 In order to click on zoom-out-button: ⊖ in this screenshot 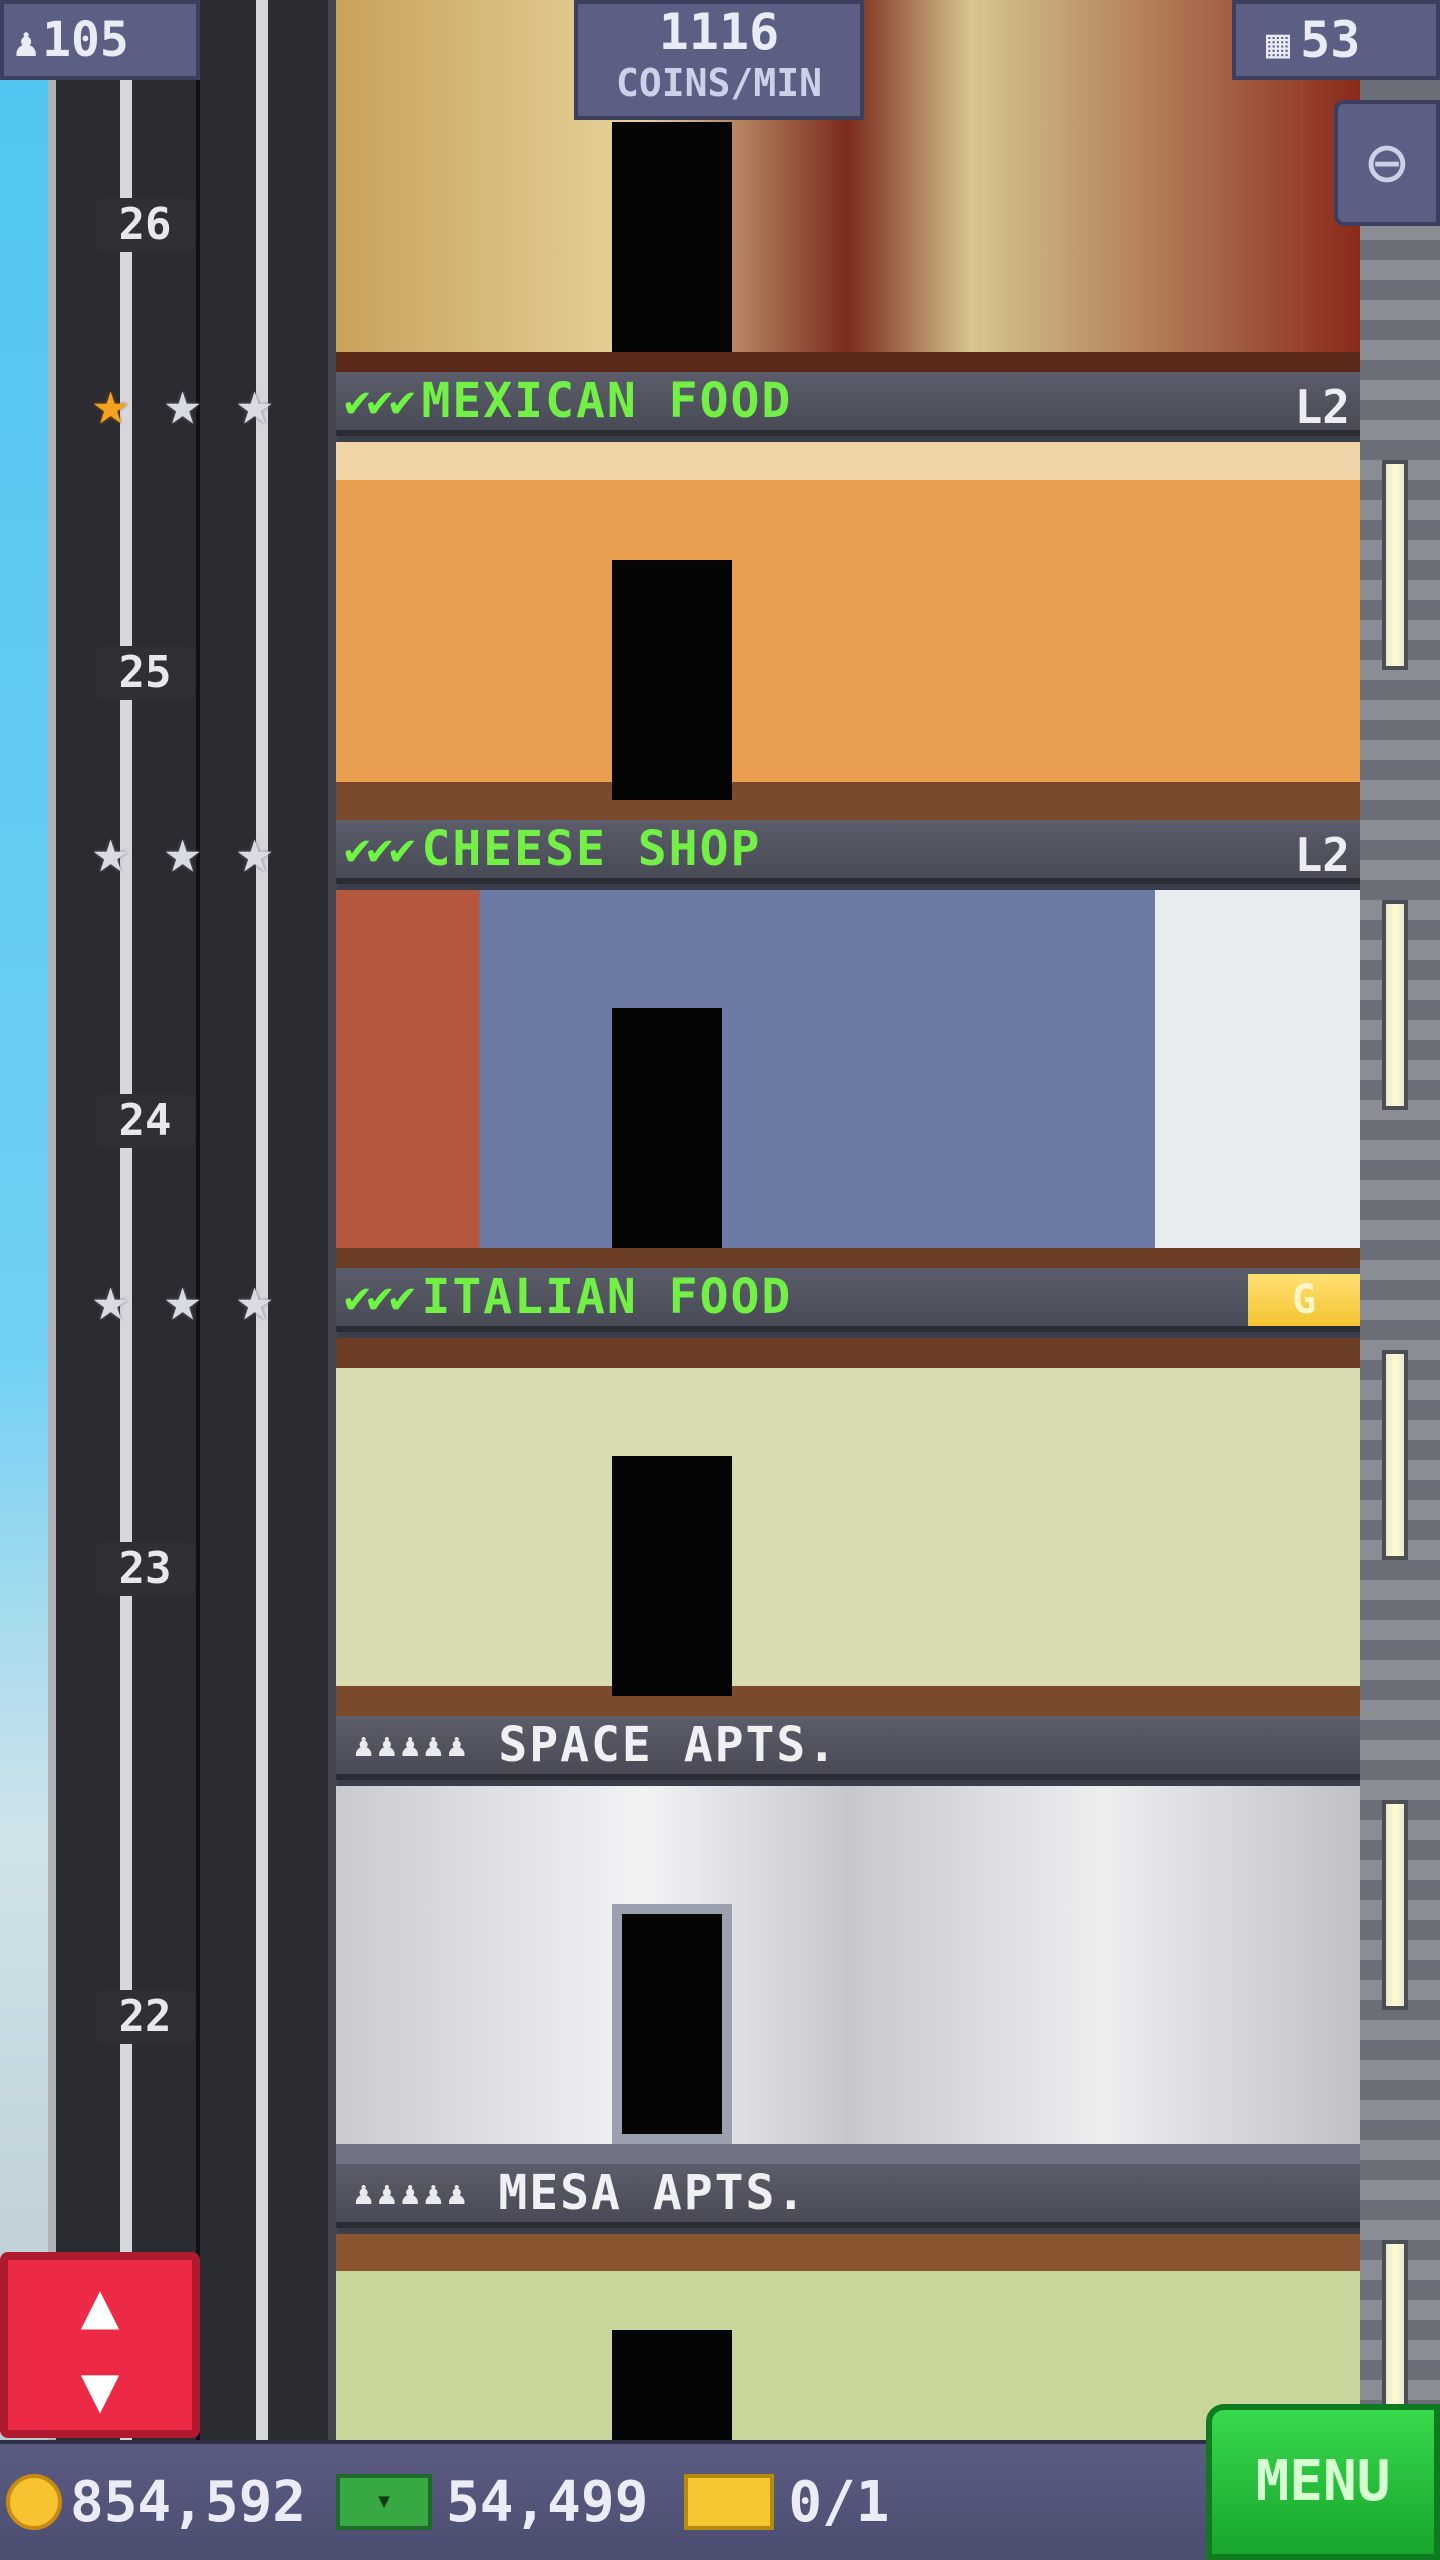, I will do `click(1387, 163)`.